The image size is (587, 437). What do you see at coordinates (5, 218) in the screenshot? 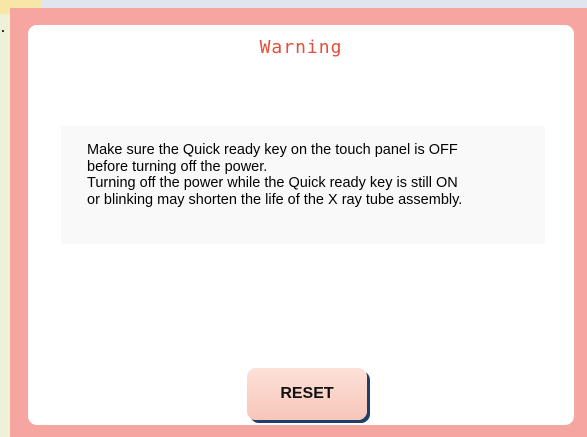
I see `background-screen-edge` at bounding box center [5, 218].